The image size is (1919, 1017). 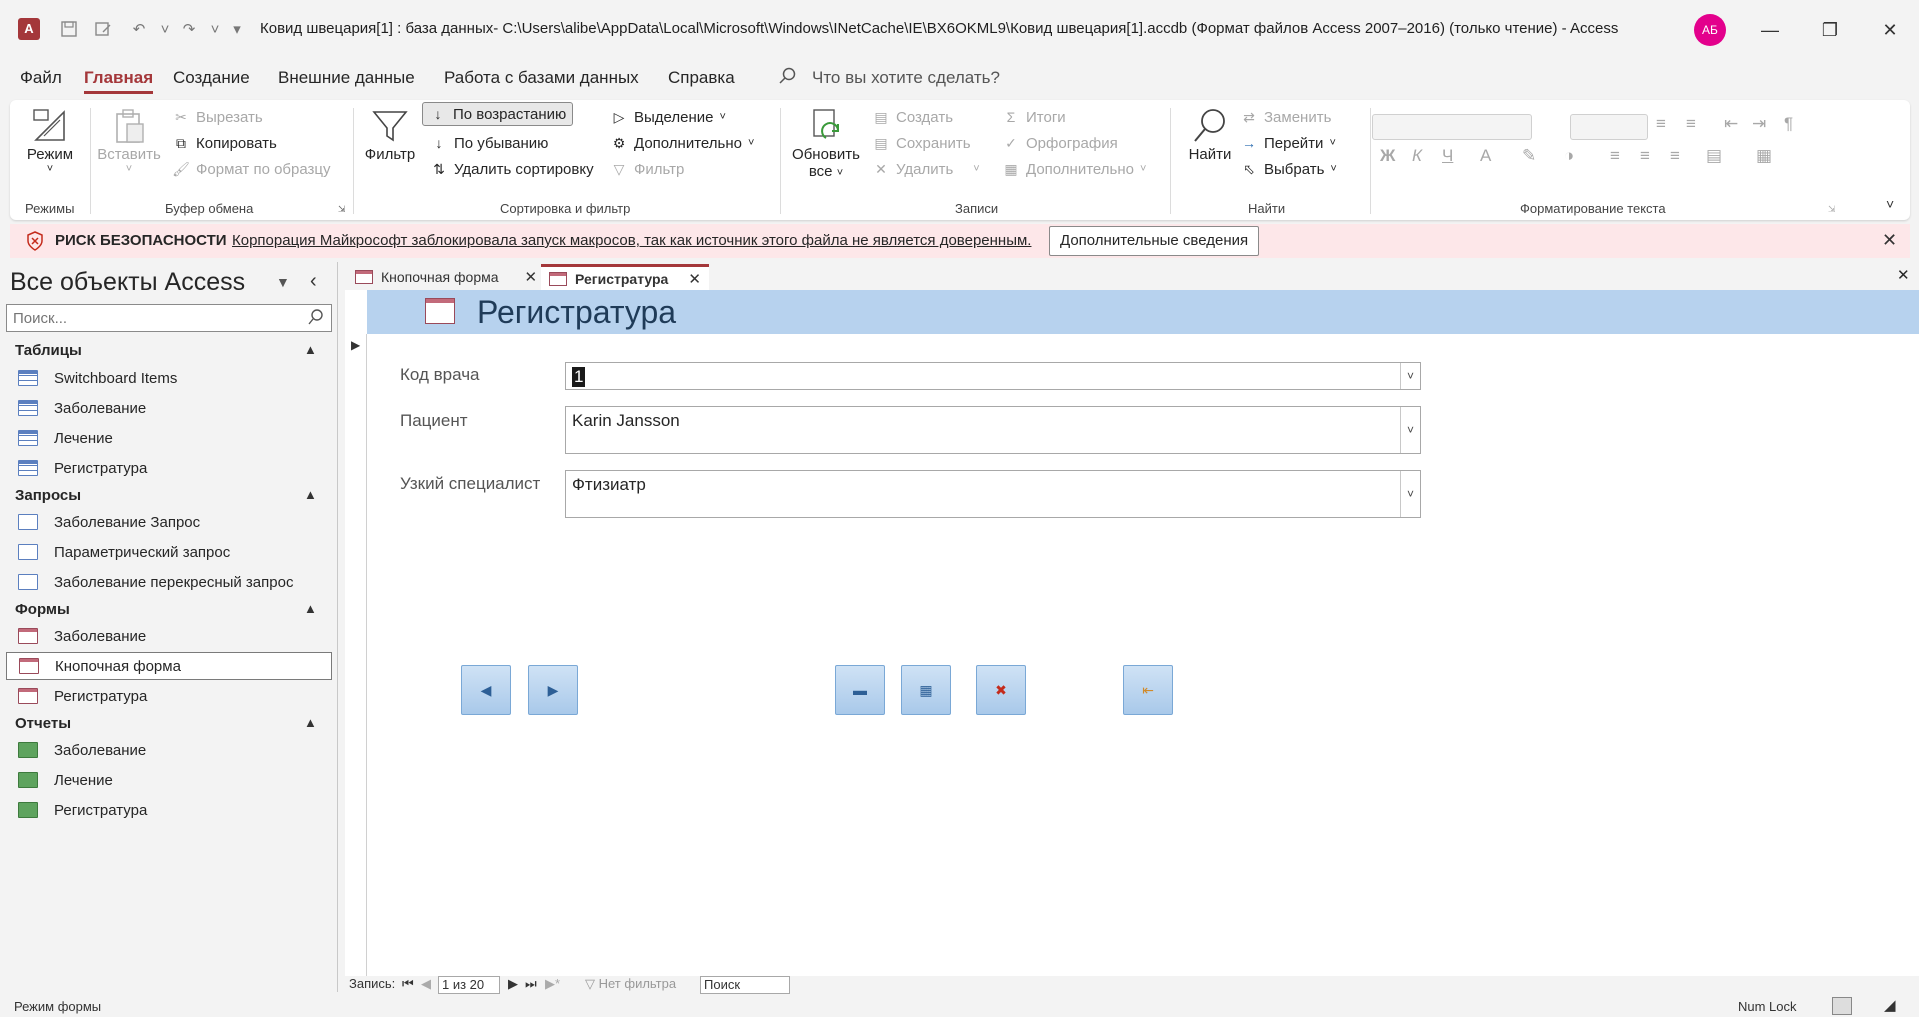 What do you see at coordinates (1285, 117) in the screenshot?
I see `replace-button: ⇄ Заменить` at bounding box center [1285, 117].